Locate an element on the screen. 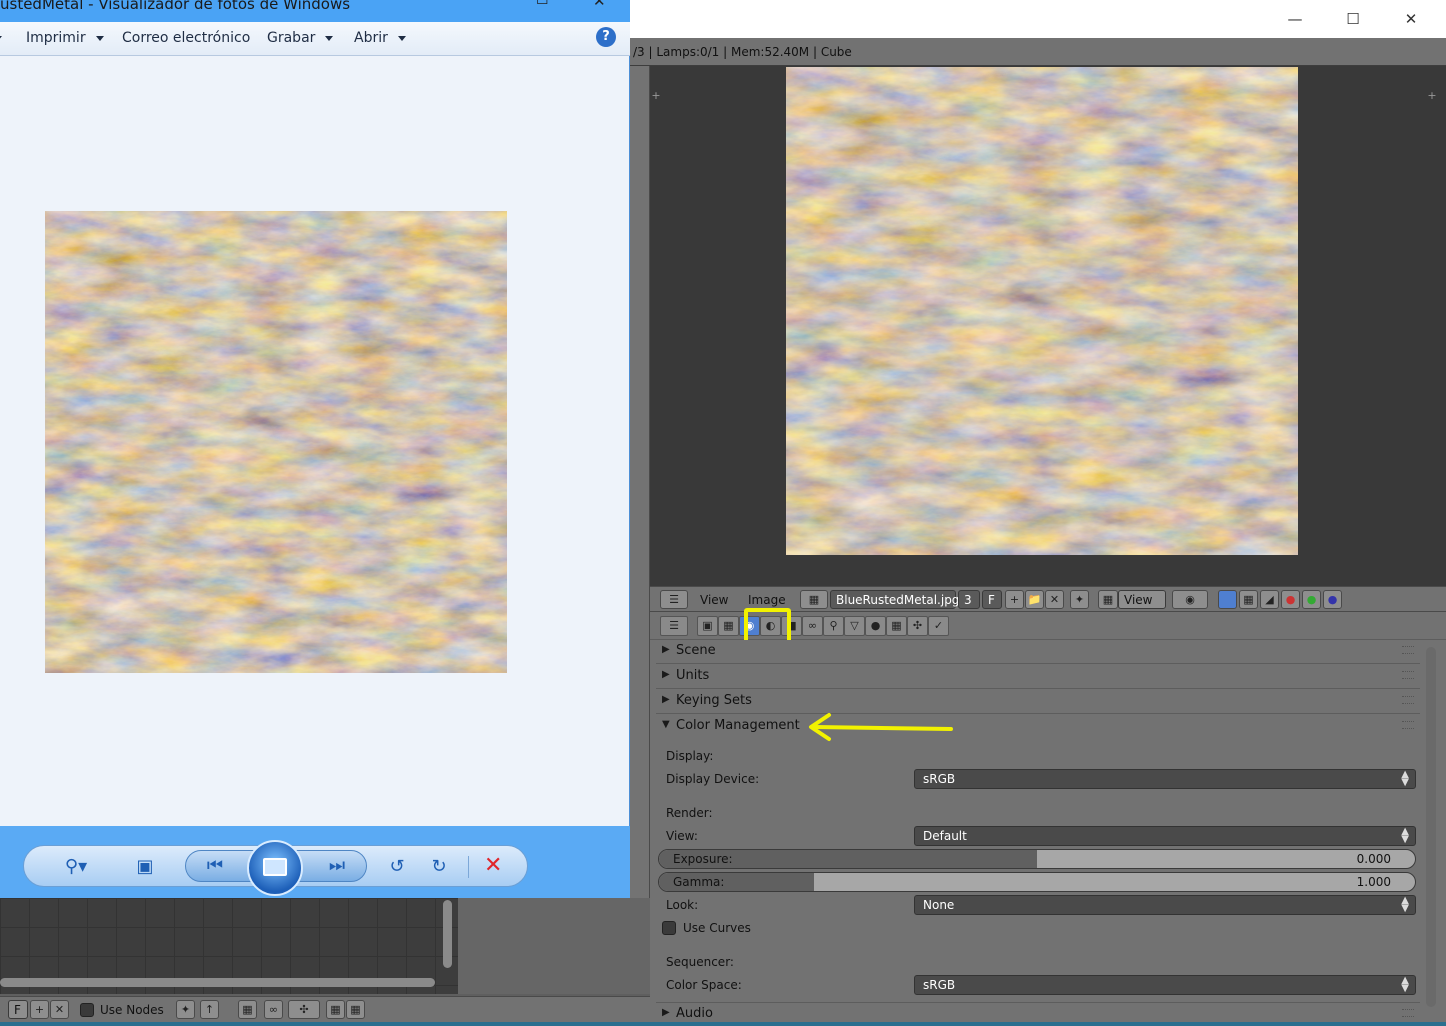 The height and width of the screenshot is (1026, 1446). particles-tab-icon: ✣ is located at coordinates (917, 626).